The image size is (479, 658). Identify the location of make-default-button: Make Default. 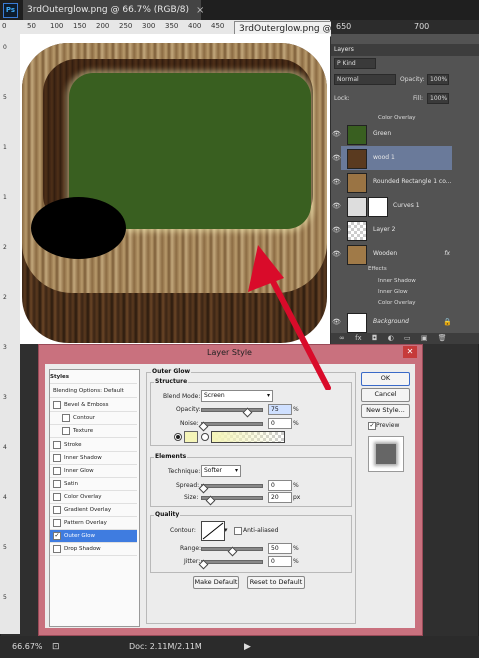
(216, 582).